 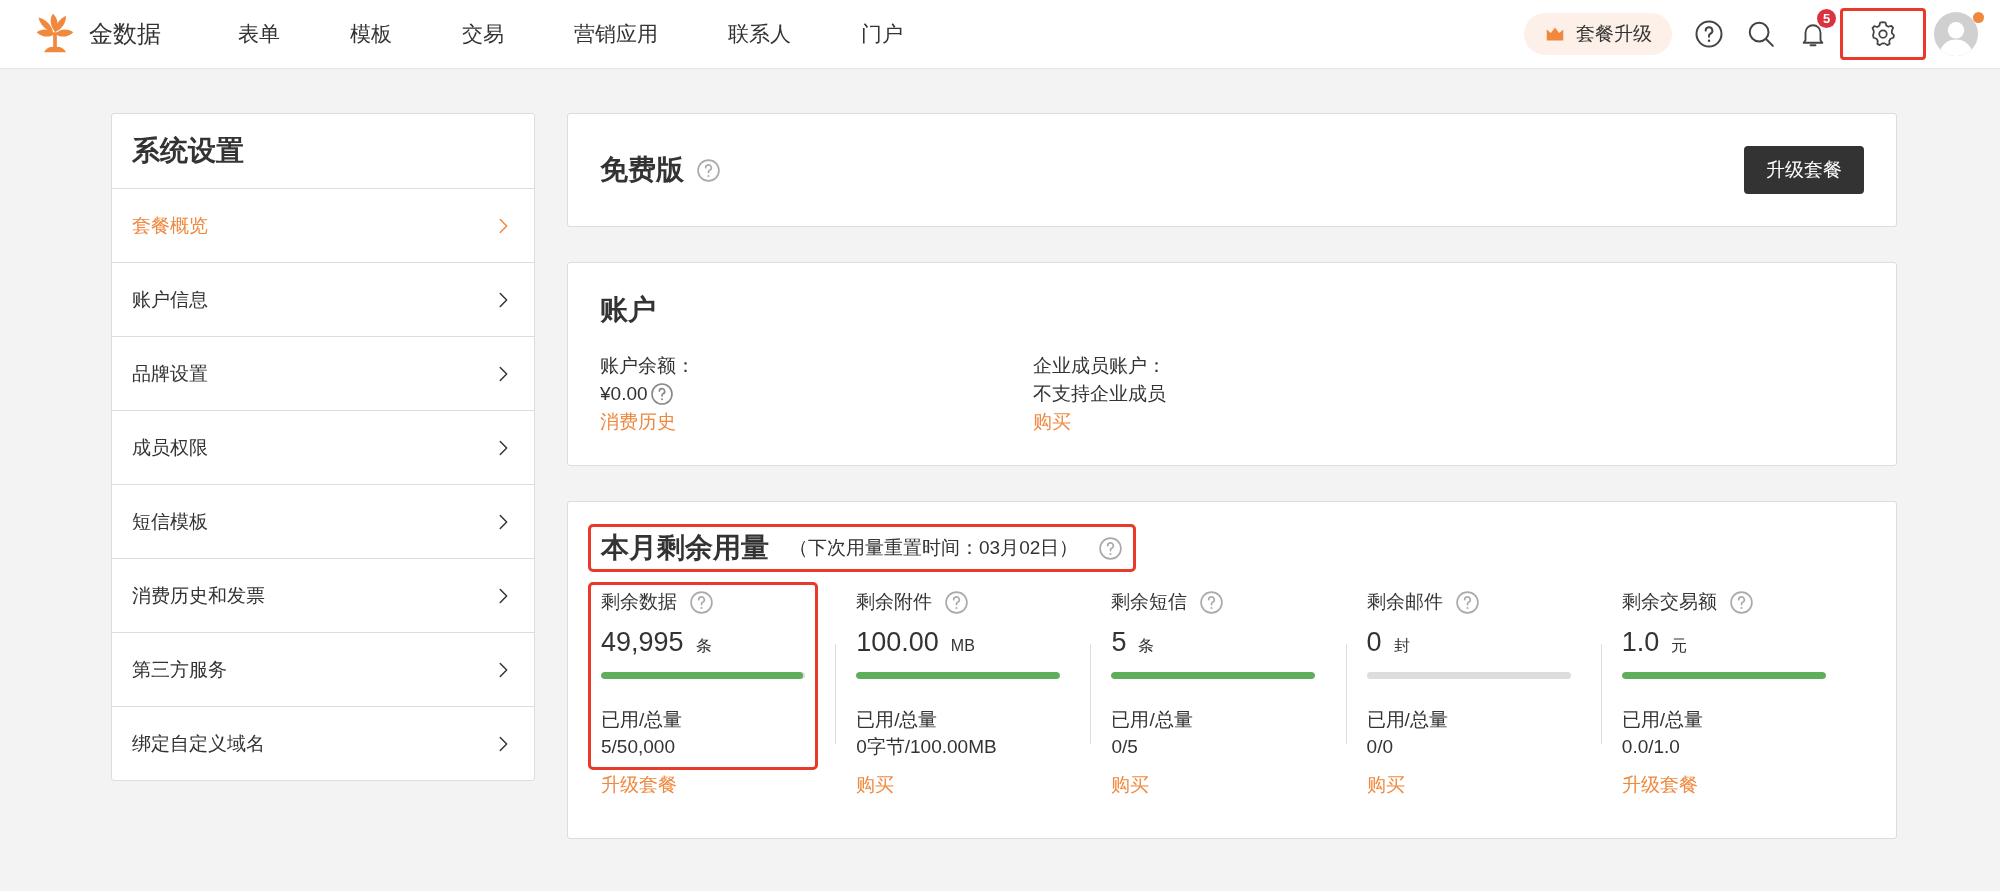 What do you see at coordinates (1761, 34) in the screenshot?
I see `search-icon` at bounding box center [1761, 34].